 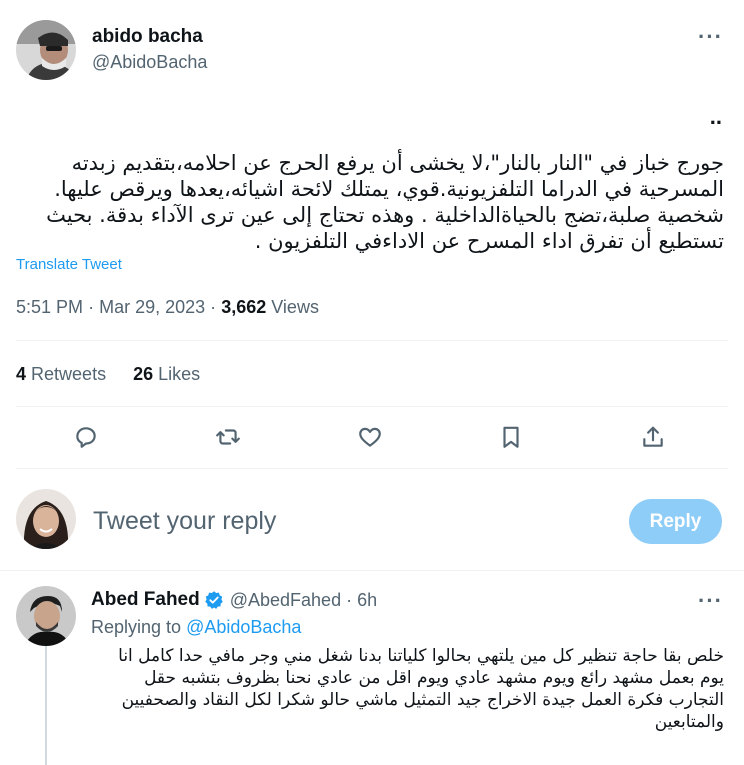 I want to click on bookmark-icon, so click(x=511, y=437).